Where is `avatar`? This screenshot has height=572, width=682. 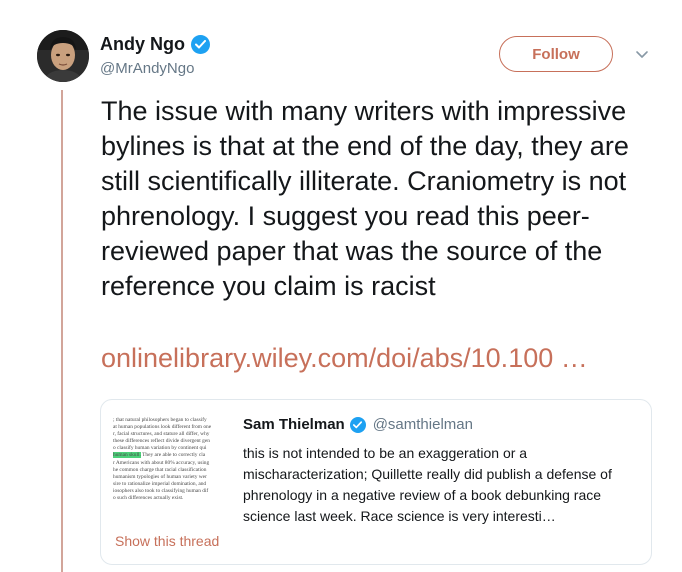
avatar is located at coordinates (63, 56).